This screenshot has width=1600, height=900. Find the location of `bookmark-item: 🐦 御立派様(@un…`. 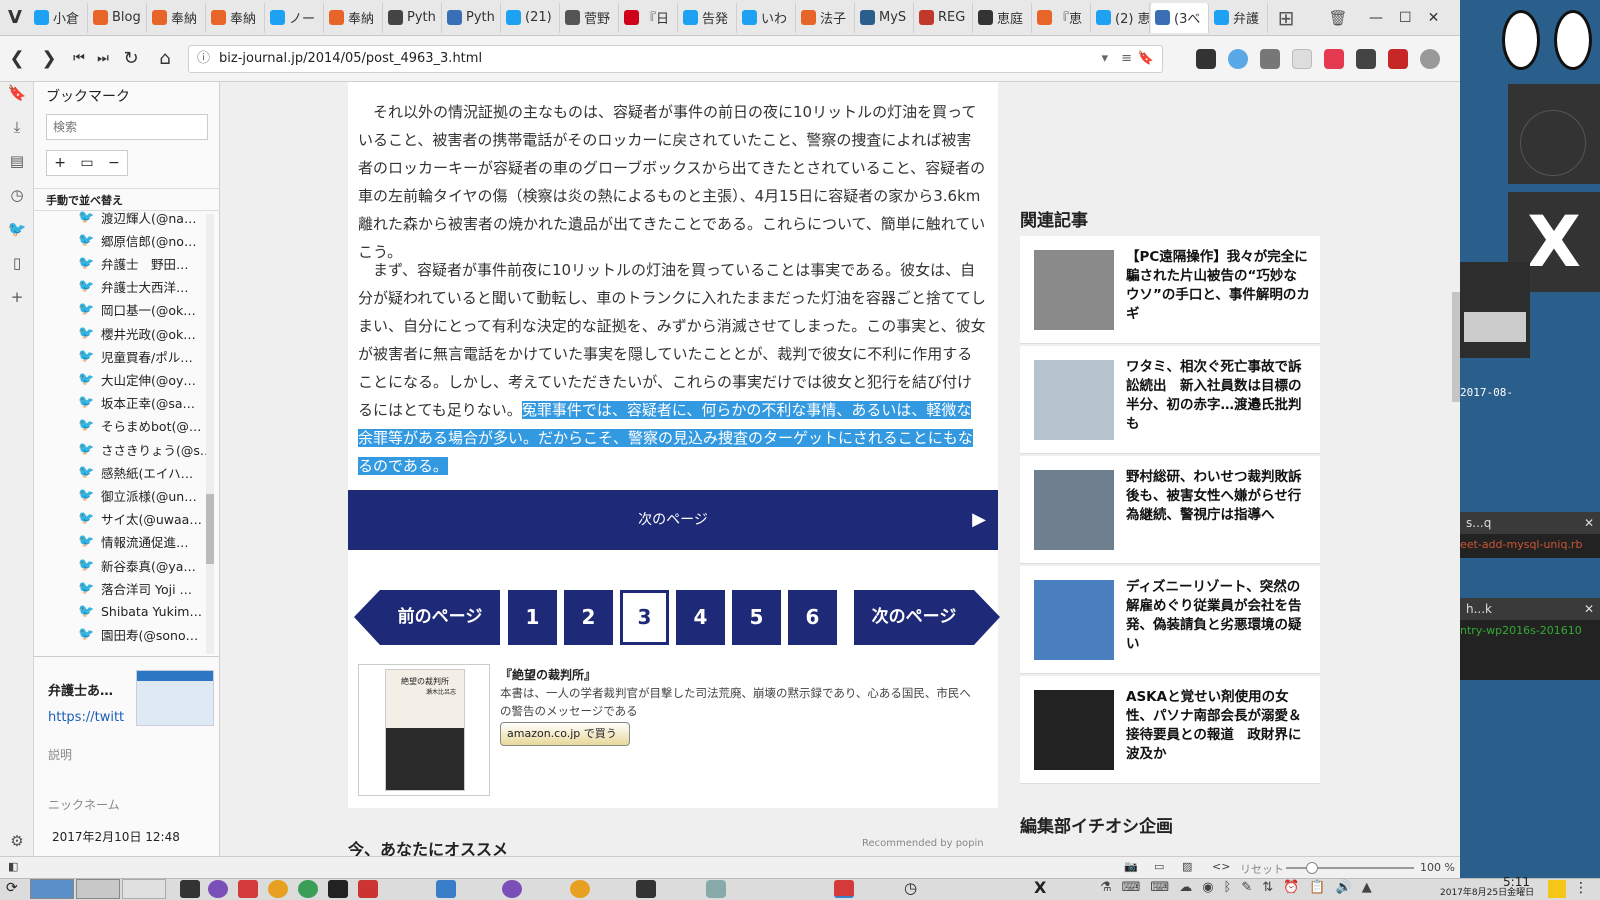

bookmark-item: 🐦 御立派様(@un… is located at coordinates (137, 495).